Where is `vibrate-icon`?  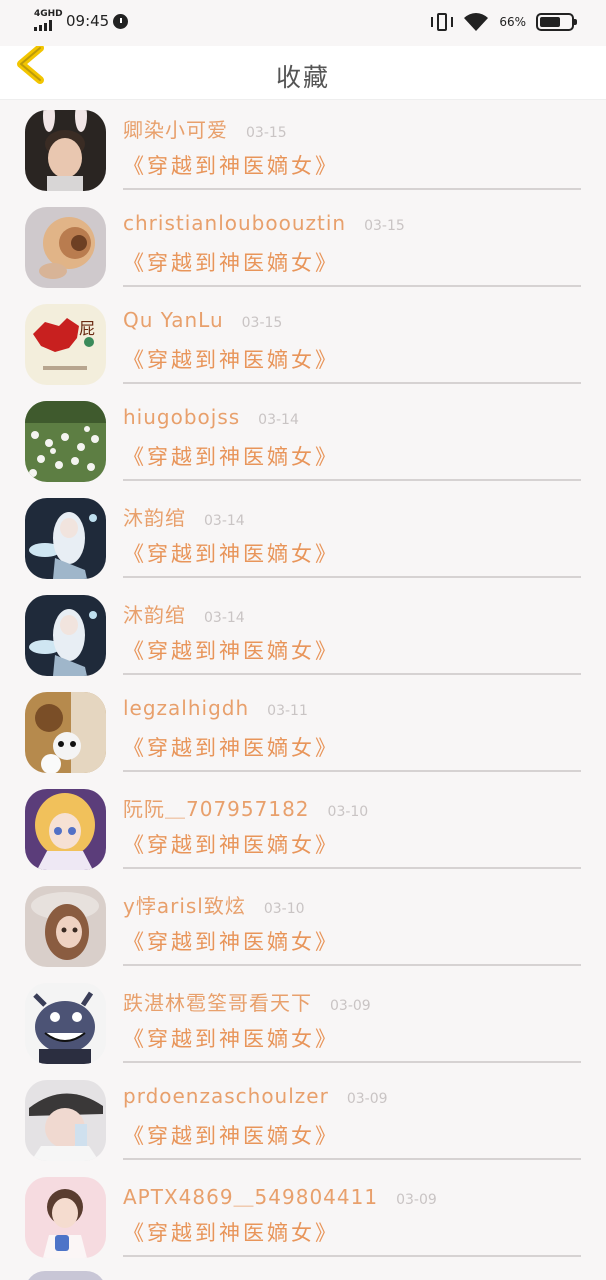
vibrate-icon is located at coordinates (442, 22).